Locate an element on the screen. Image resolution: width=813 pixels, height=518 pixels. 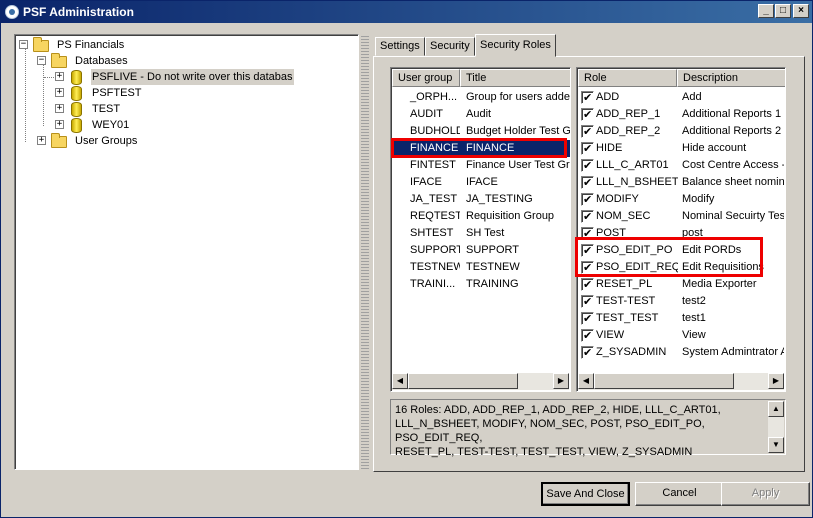
save-and-close-button: Save And Close is located at coordinates (585, 494).